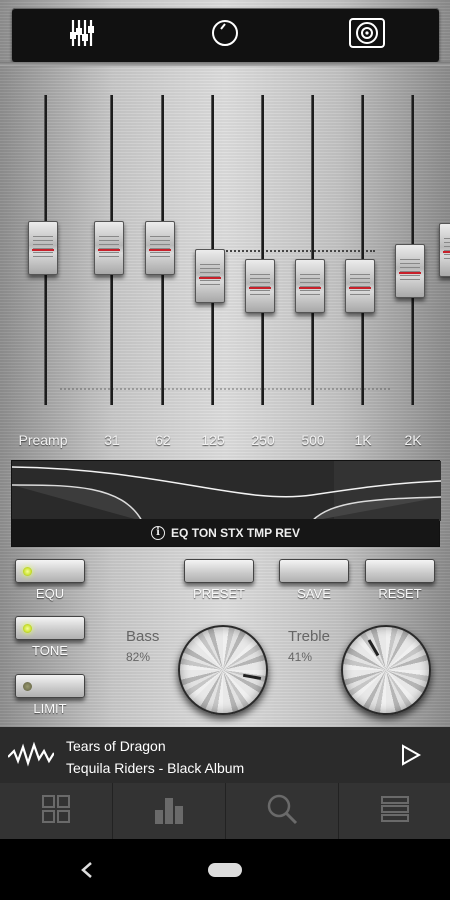 The height and width of the screenshot is (900, 450). Describe the element at coordinates (50, 628) in the screenshot. I see `tone-toggle-button` at that location.